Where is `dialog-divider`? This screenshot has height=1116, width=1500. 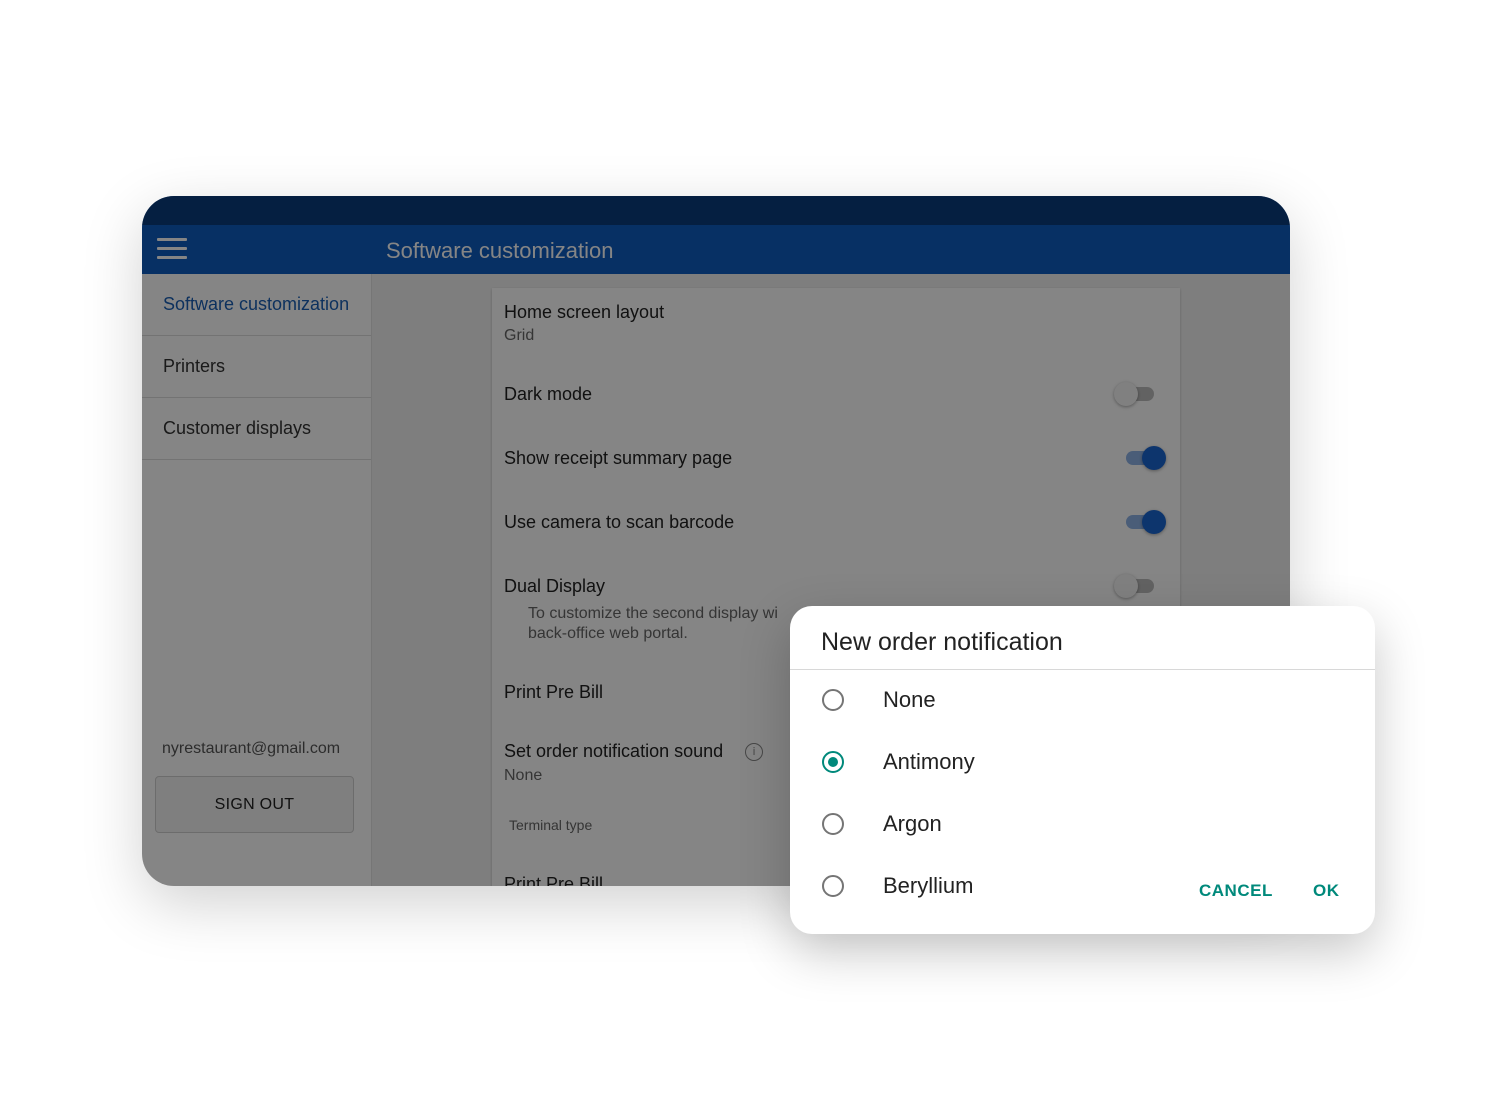 dialog-divider is located at coordinates (1082, 669).